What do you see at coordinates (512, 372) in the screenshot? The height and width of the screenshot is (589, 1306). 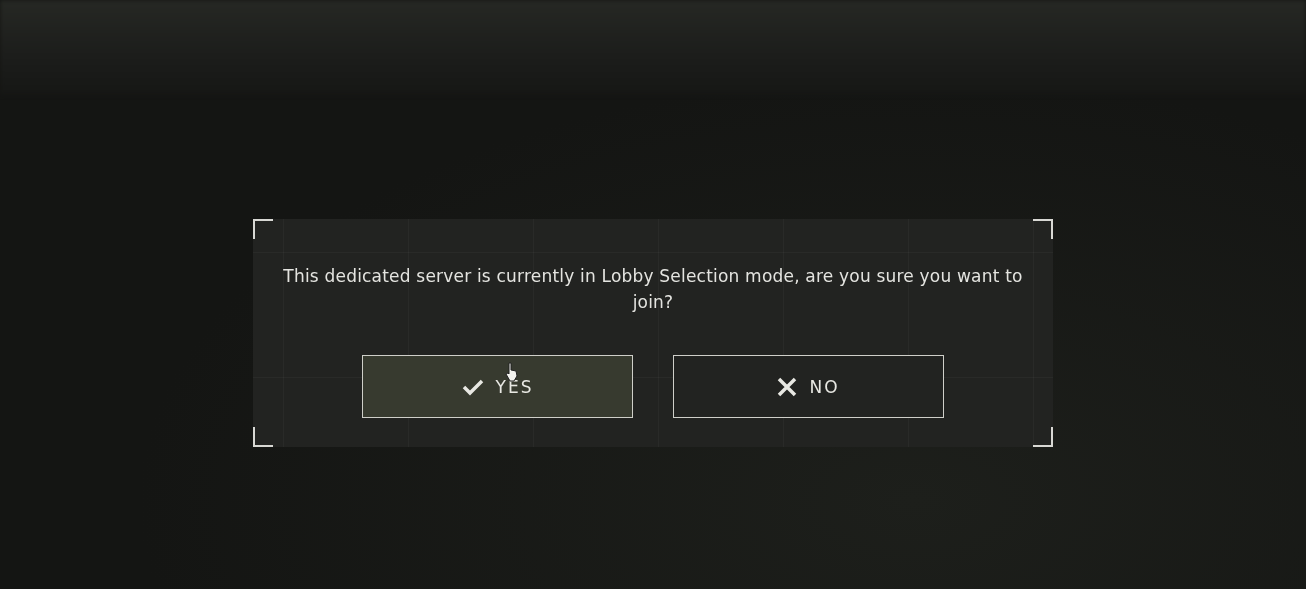 I see `hand-cursor-icon` at bounding box center [512, 372].